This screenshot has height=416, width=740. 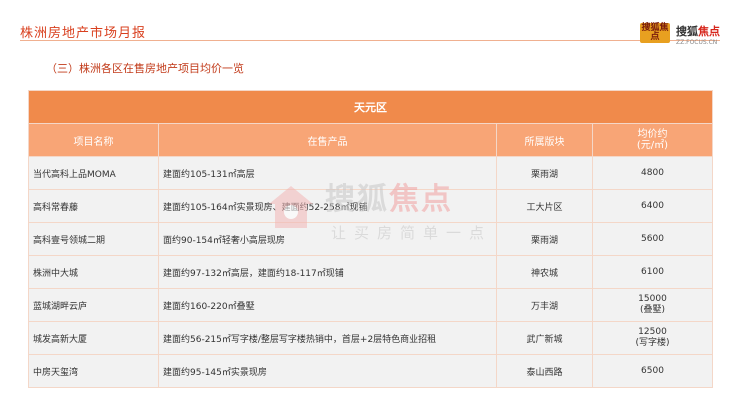 What do you see at coordinates (652, 206) in the screenshot?
I see `project-price: 6400` at bounding box center [652, 206].